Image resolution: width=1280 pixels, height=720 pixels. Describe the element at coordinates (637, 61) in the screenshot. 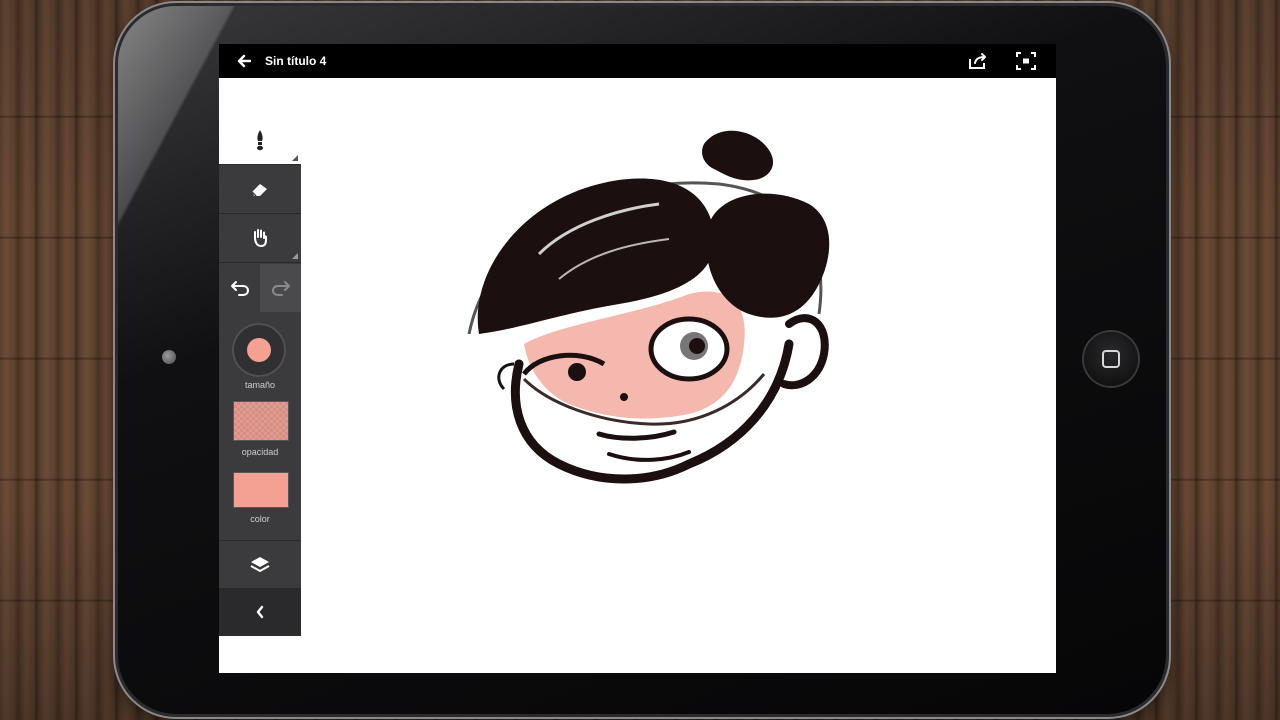

I see `top-bar: Sin título 4` at that location.